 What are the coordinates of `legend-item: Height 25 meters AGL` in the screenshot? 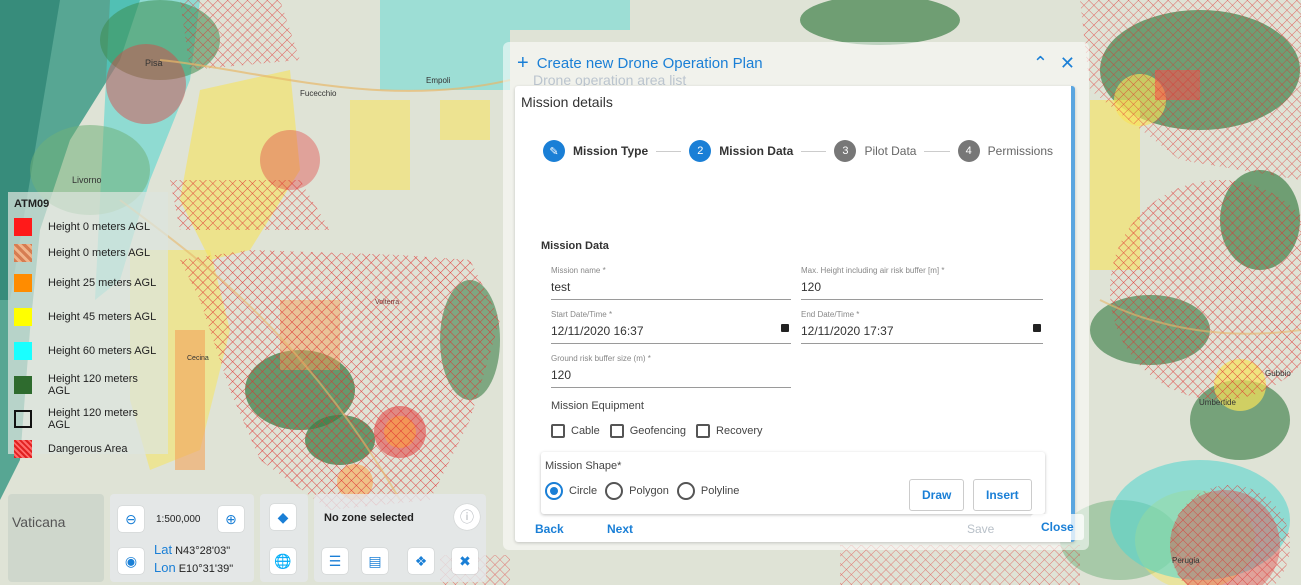 It's located at (88, 283).